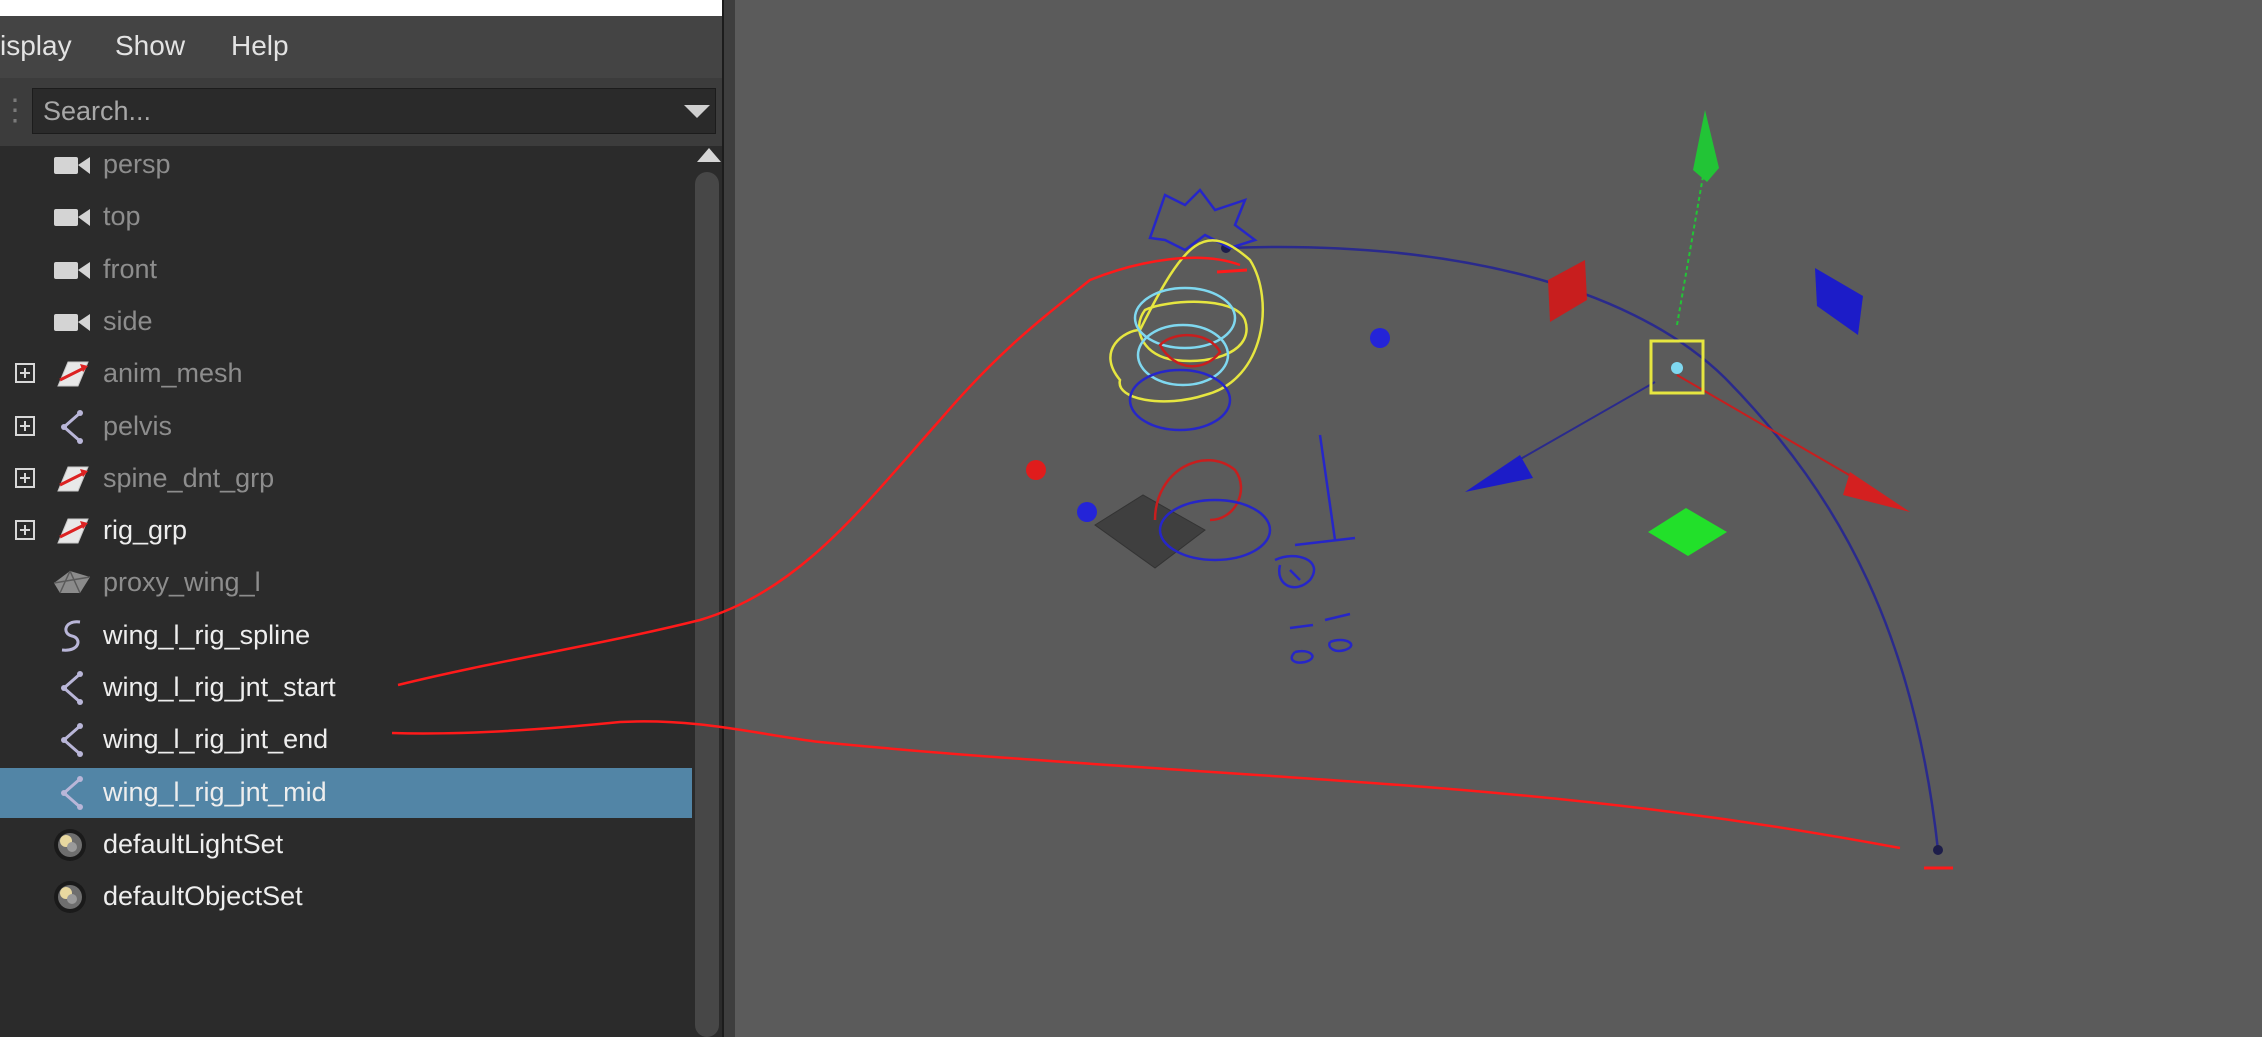 Image resolution: width=2262 pixels, height=1037 pixels. Describe the element at coordinates (15, 111) in the screenshot. I see `drag-handle-icon: ⋮` at that location.